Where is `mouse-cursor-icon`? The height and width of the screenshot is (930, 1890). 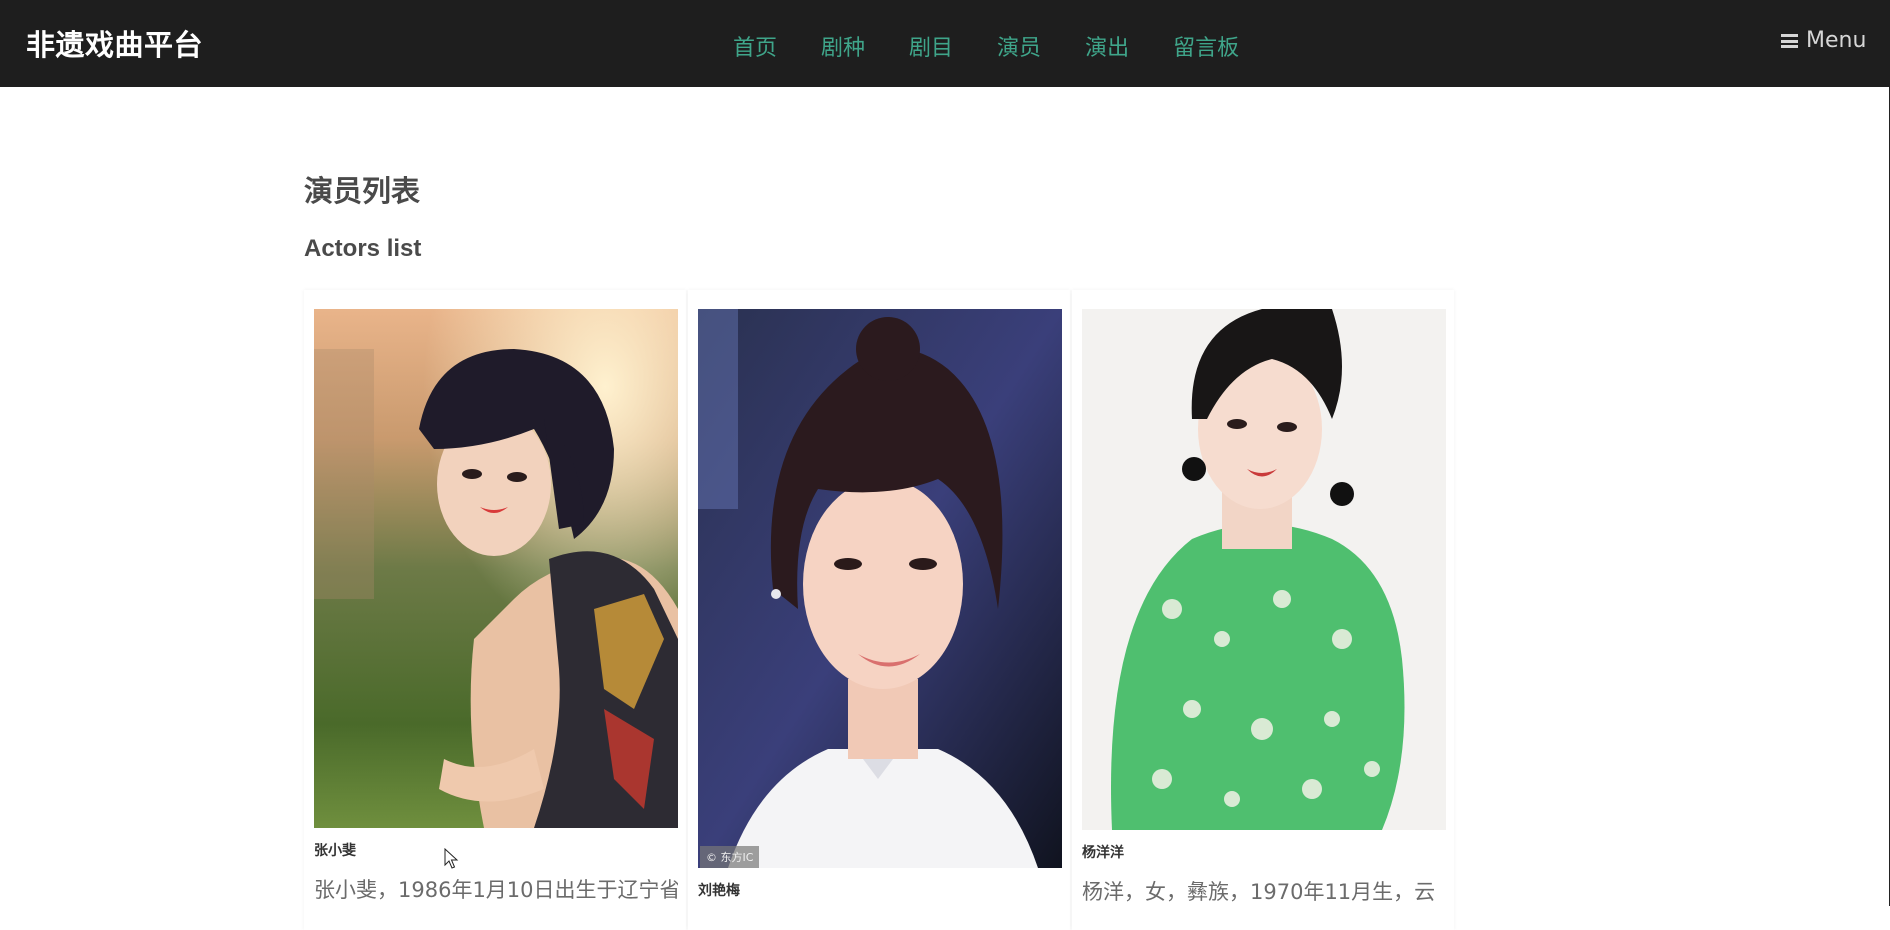 mouse-cursor-icon is located at coordinates (451, 858).